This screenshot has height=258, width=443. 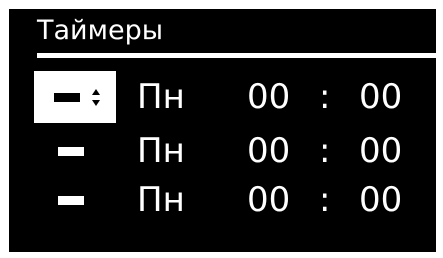 I want to click on arrow-up-icon, so click(x=96, y=91).